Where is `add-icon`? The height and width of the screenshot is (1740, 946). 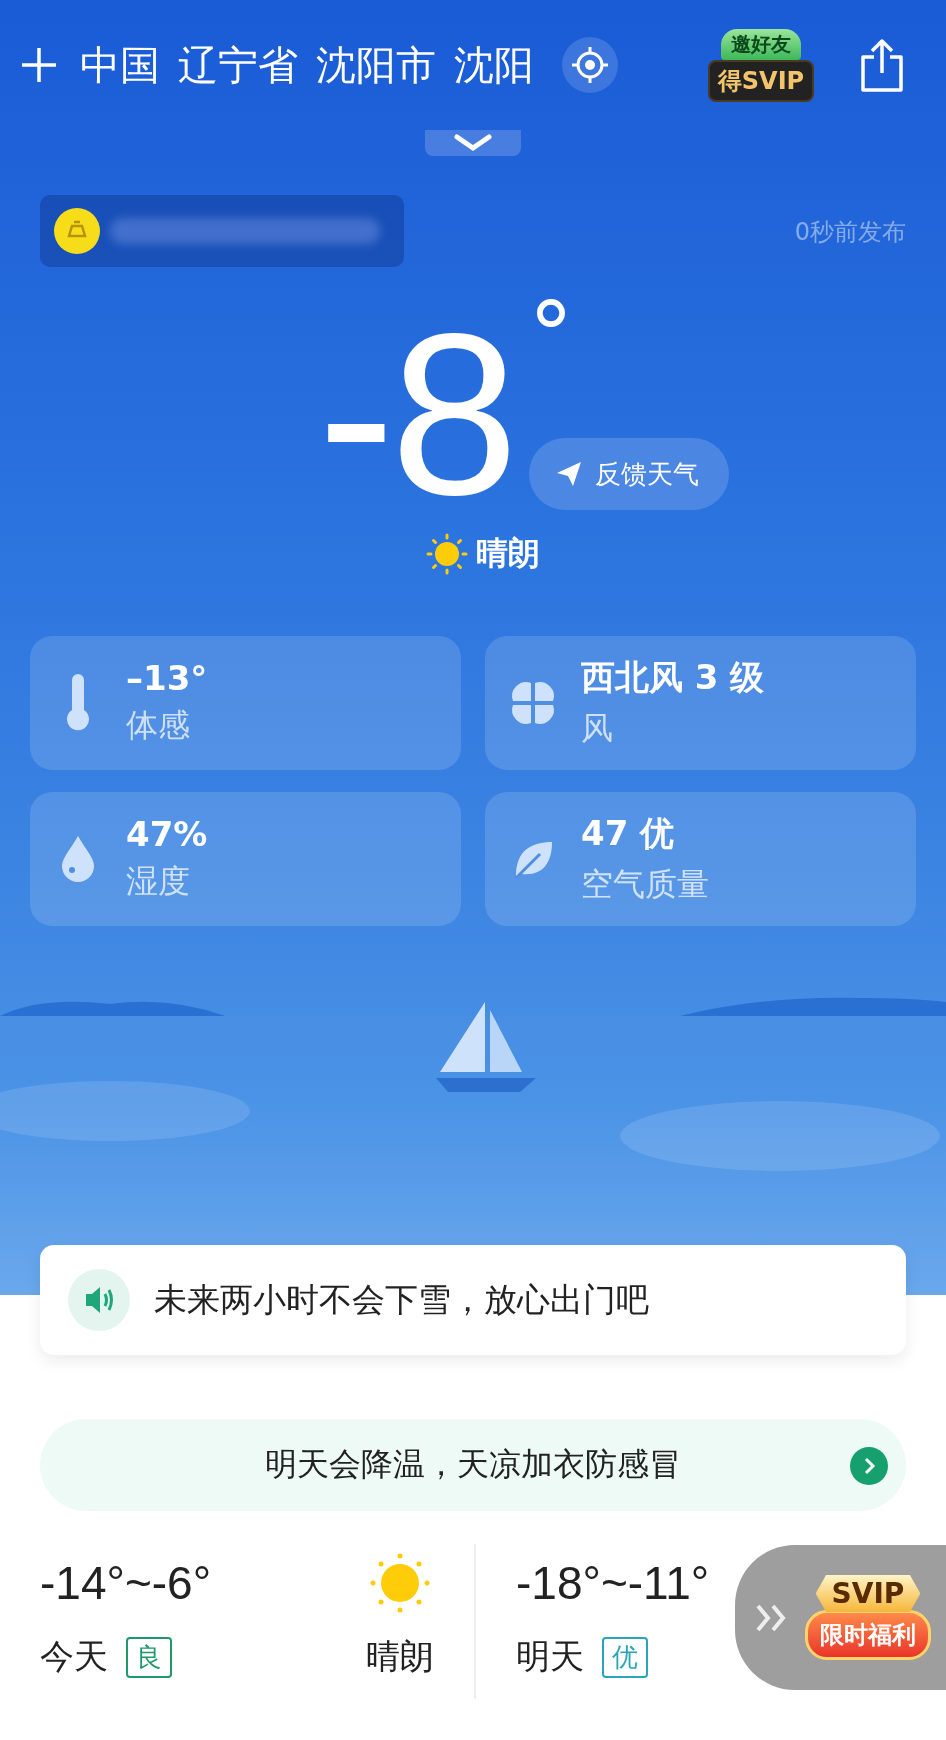
add-icon is located at coordinates (39, 65).